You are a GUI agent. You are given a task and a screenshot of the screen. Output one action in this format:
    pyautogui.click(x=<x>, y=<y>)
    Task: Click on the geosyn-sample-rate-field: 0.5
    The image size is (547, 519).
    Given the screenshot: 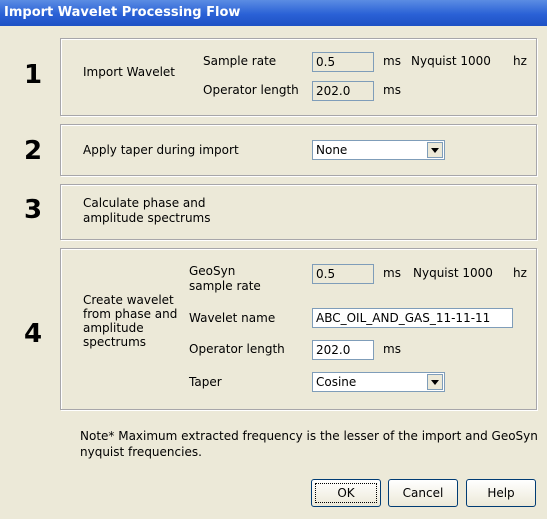 What is the action you would take?
    pyautogui.click(x=343, y=274)
    